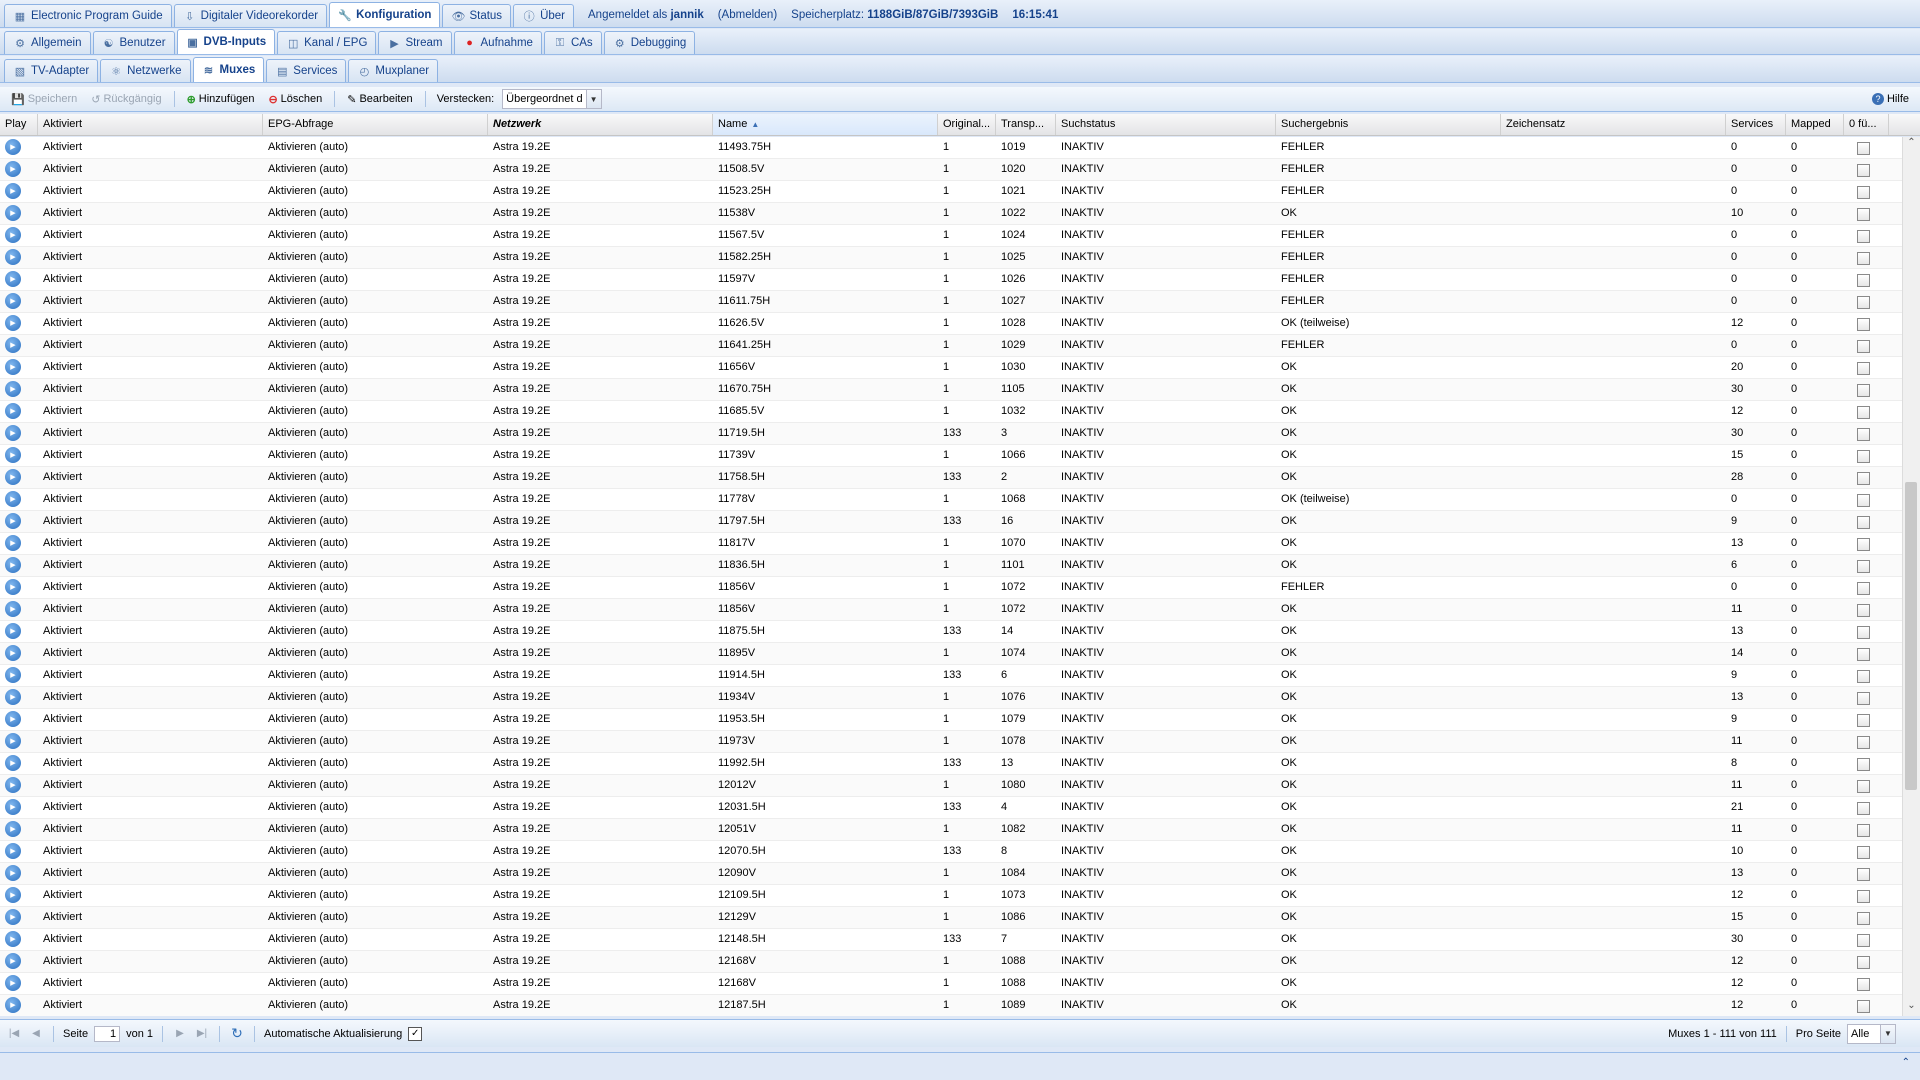 This screenshot has height=1080, width=1920. I want to click on dvb-tab-muxplaner: ◴ Muxplaner, so click(393, 70).